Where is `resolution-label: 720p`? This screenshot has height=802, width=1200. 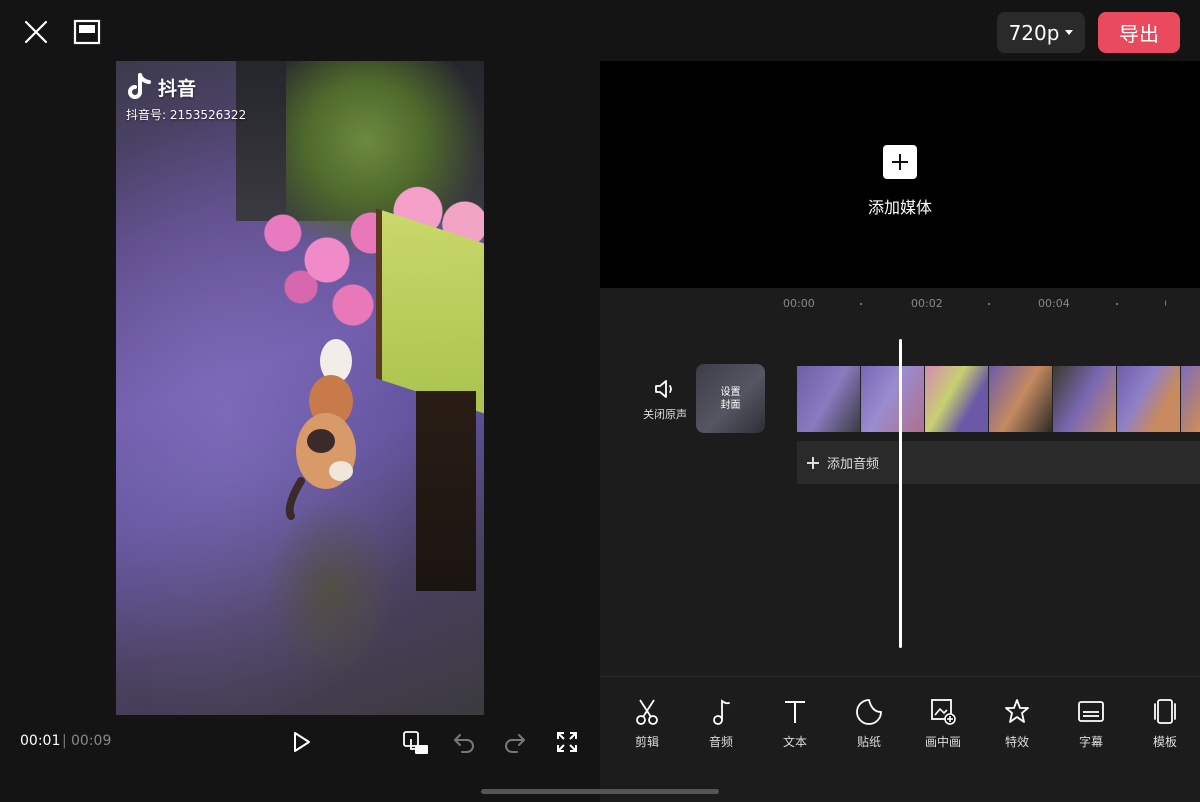
resolution-label: 720p is located at coordinates (1034, 32).